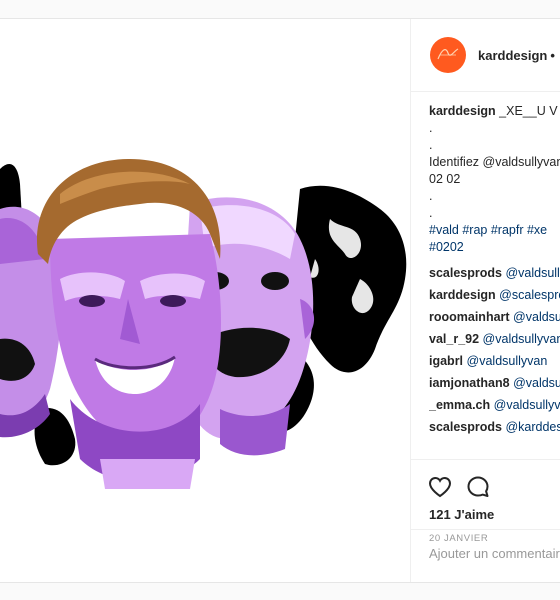 This screenshot has width=560, height=600. I want to click on add-comment-bar, so click(485, 555).